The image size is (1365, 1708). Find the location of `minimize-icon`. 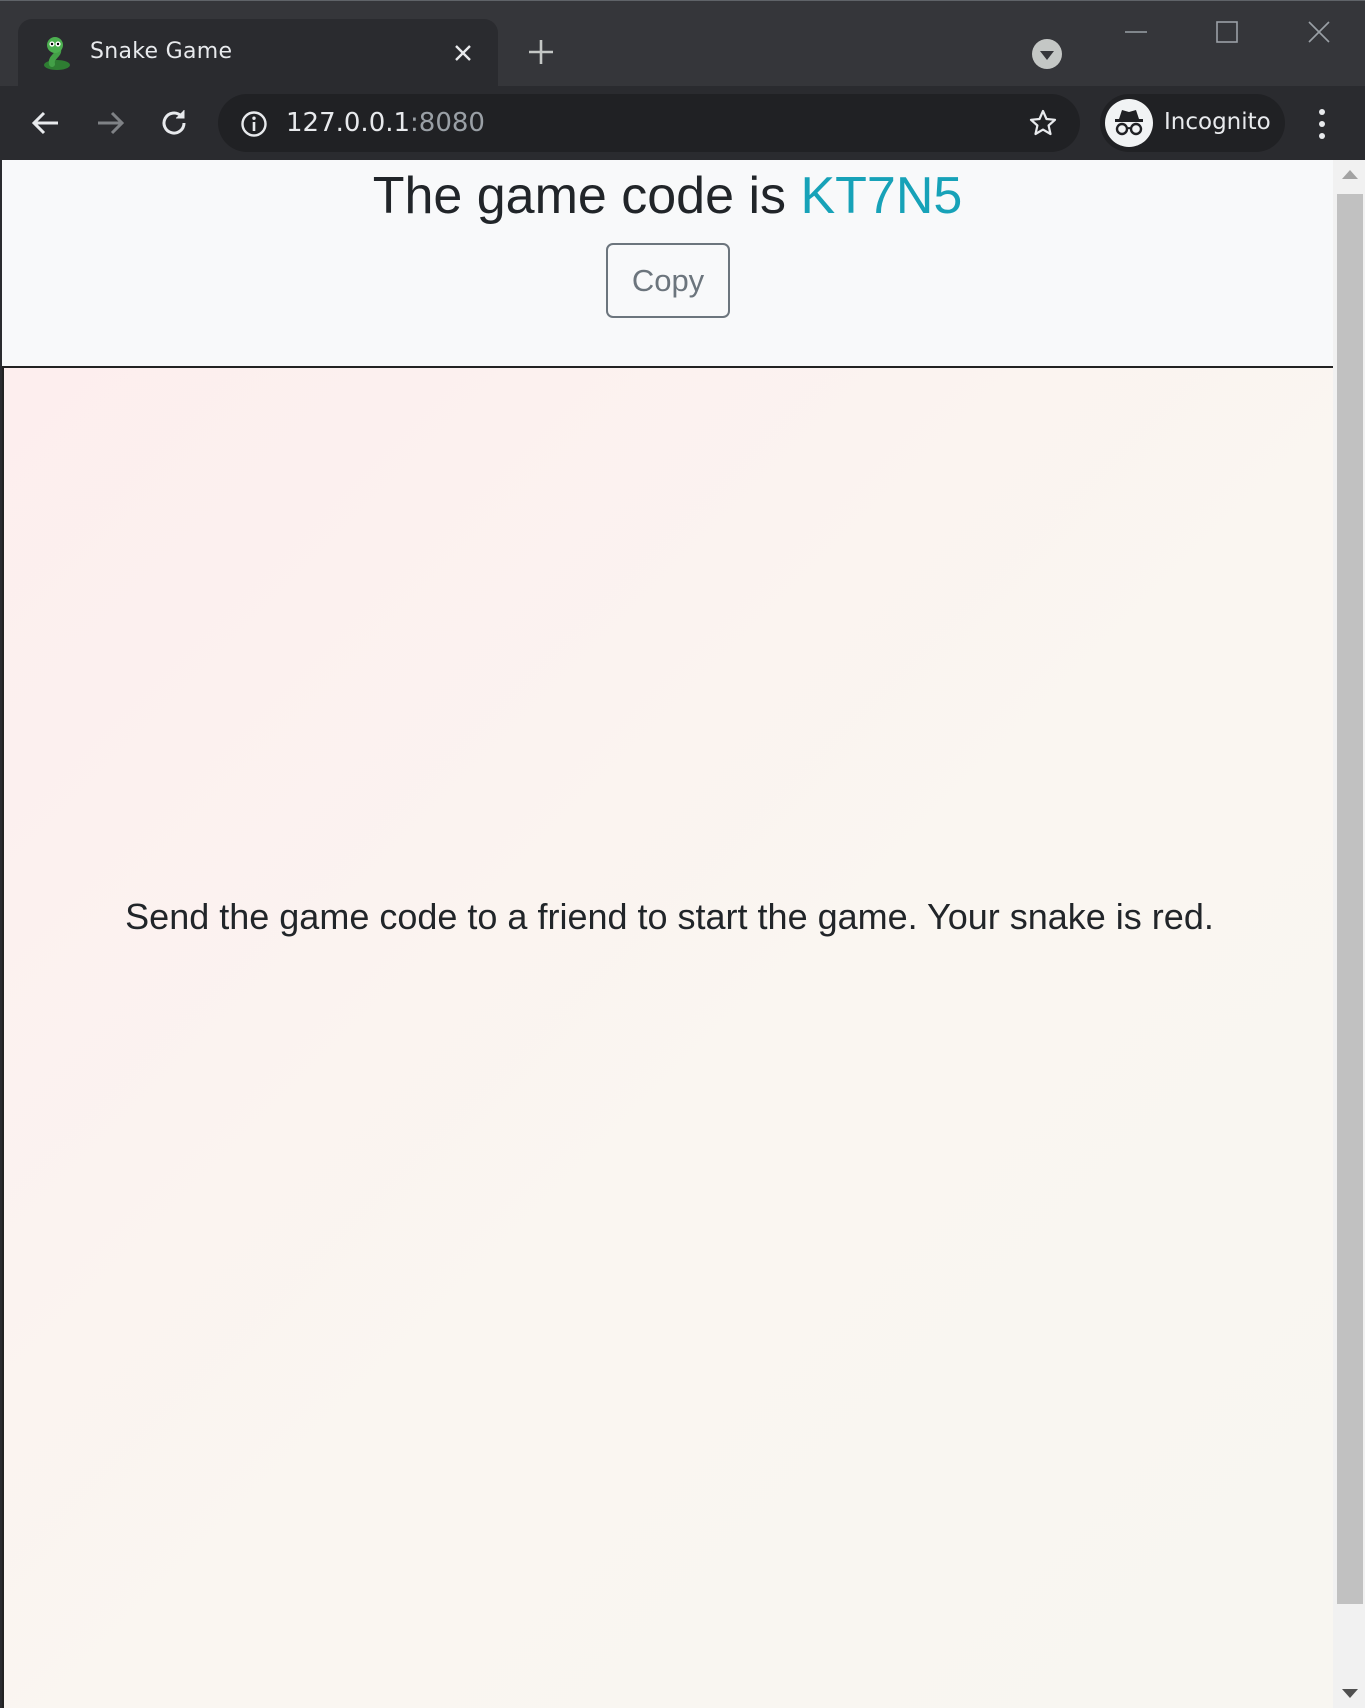

minimize-icon is located at coordinates (1136, 32).